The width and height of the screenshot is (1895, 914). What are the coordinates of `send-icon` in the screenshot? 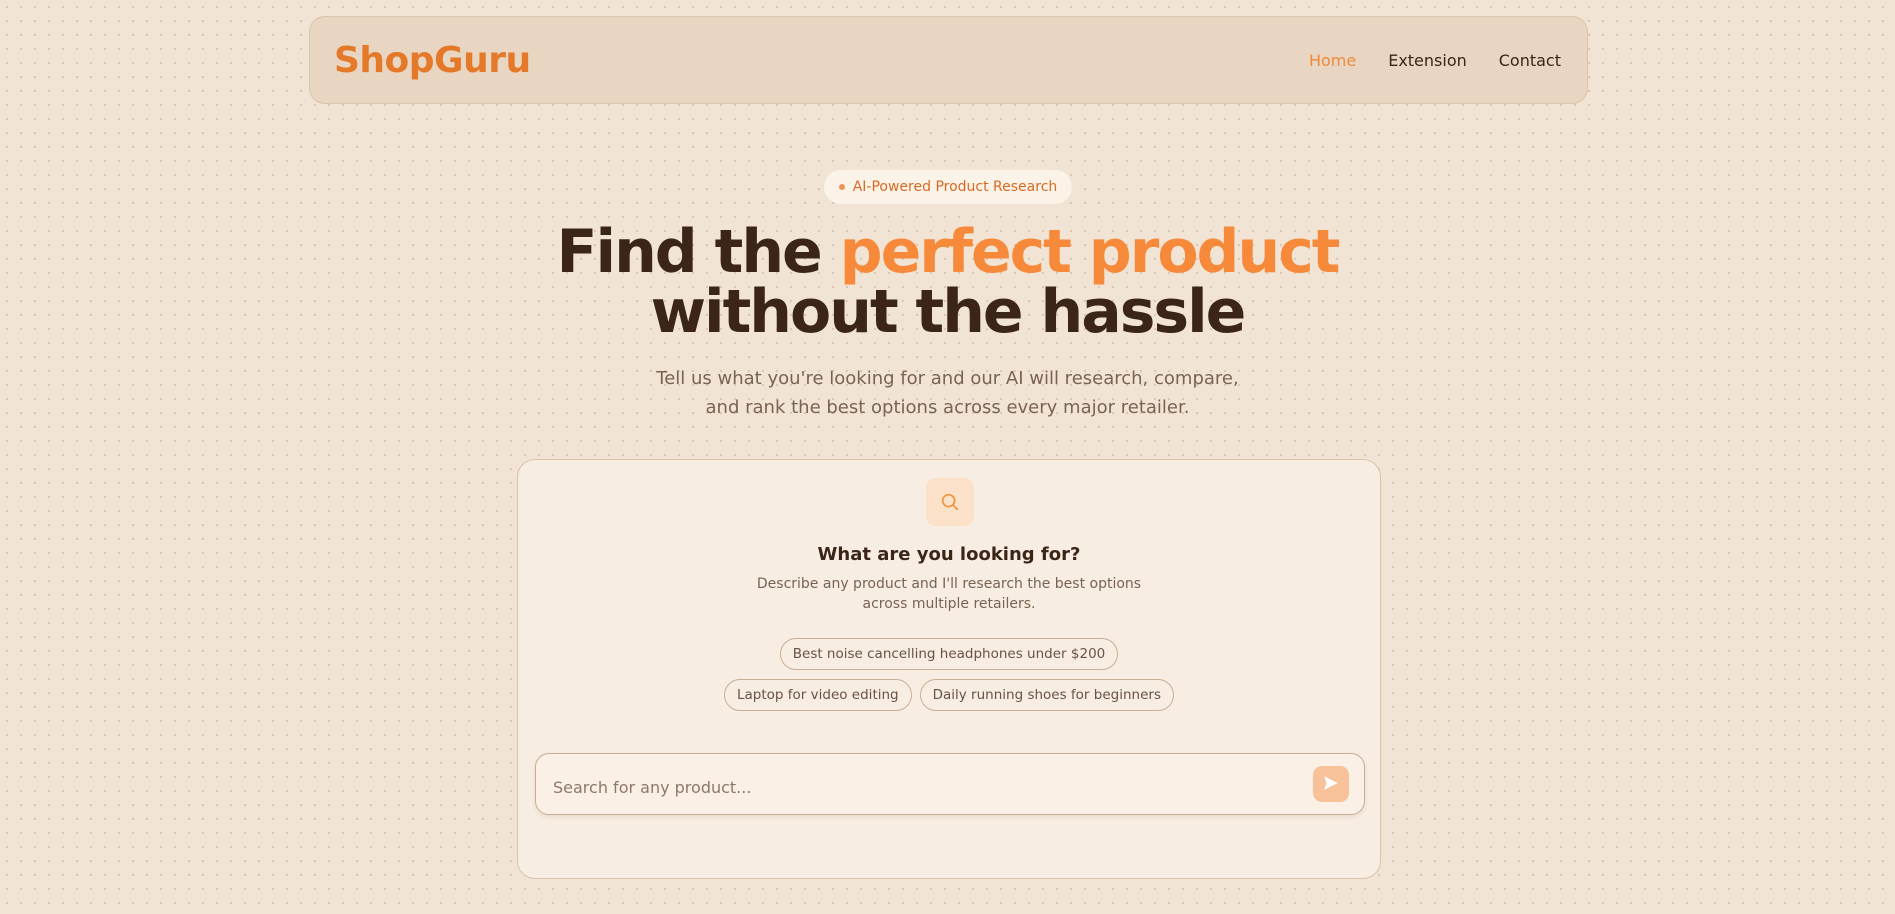 It's located at (1331, 784).